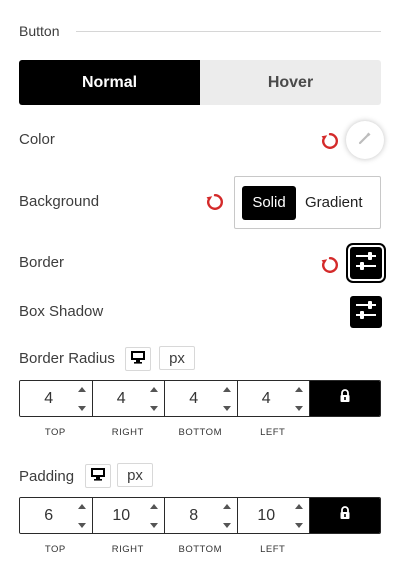  I want to click on section-divider, so click(228, 31).